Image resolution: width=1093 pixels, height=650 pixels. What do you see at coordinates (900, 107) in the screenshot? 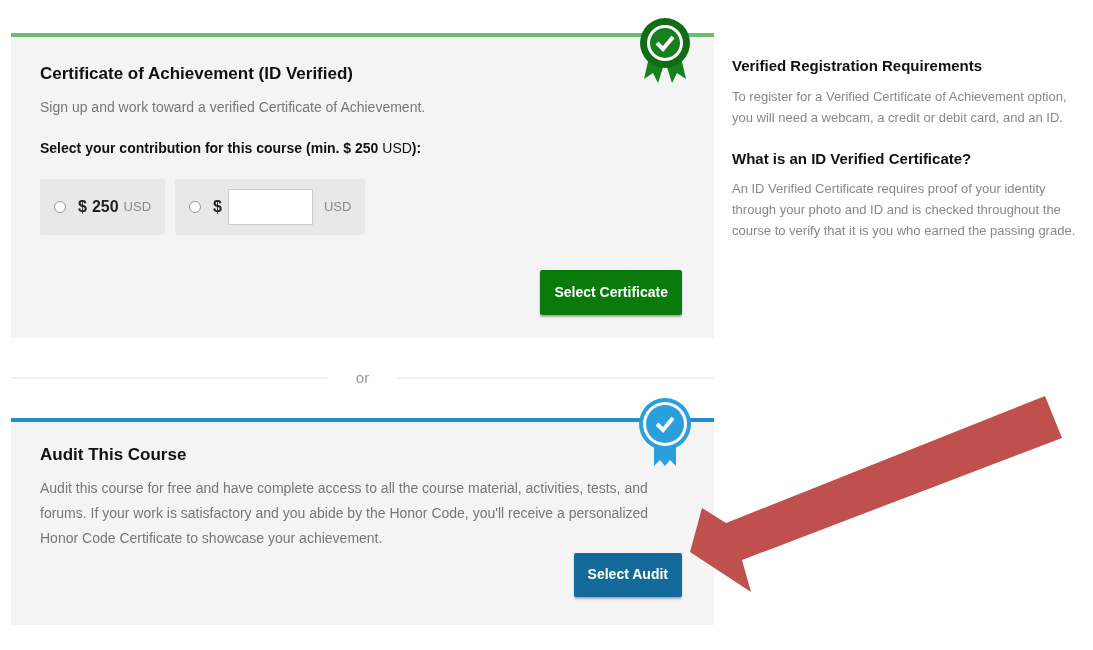
I see `sidebar-text: To register for a Verified Certificate of Achievement option, you will need a webcam, a credit or debit card, and an ID.` at bounding box center [900, 107].